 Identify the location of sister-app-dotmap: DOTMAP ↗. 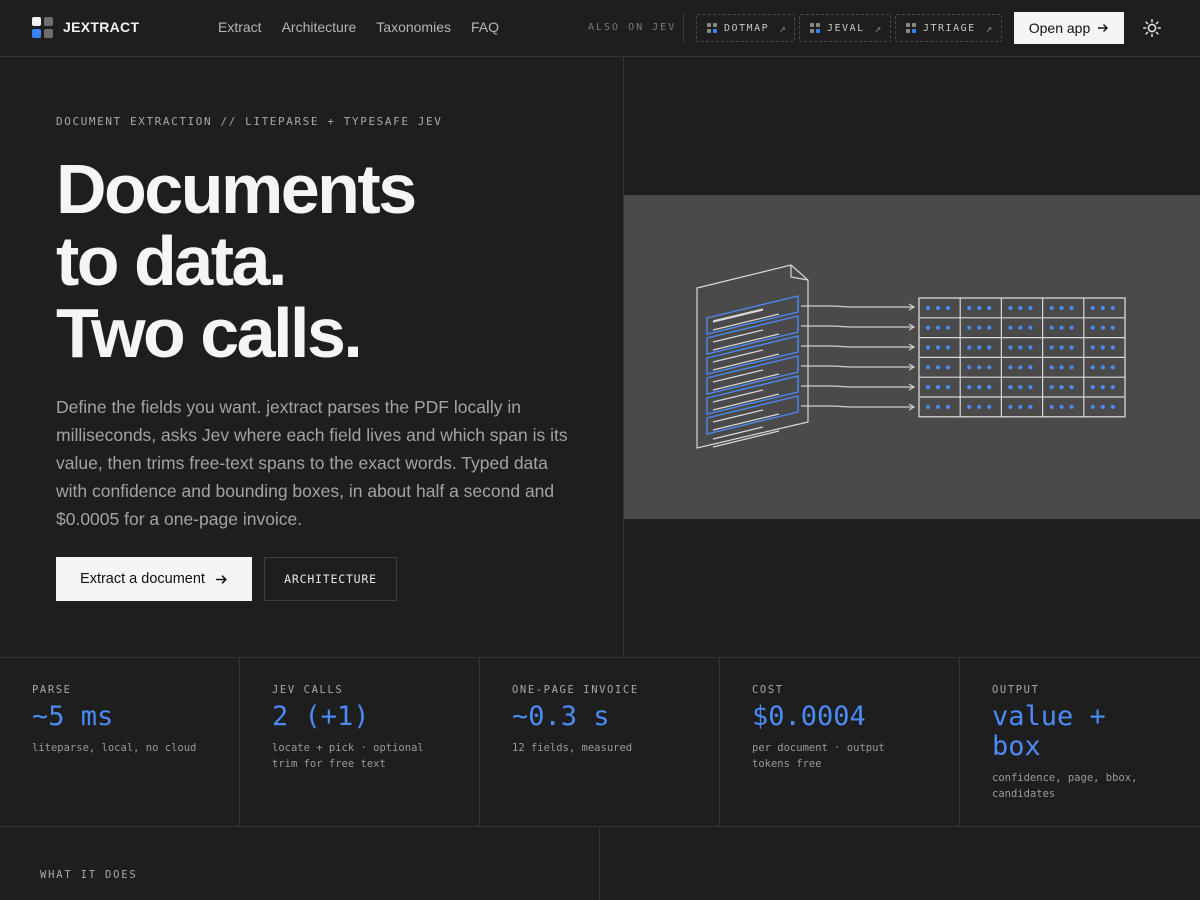
(745, 28).